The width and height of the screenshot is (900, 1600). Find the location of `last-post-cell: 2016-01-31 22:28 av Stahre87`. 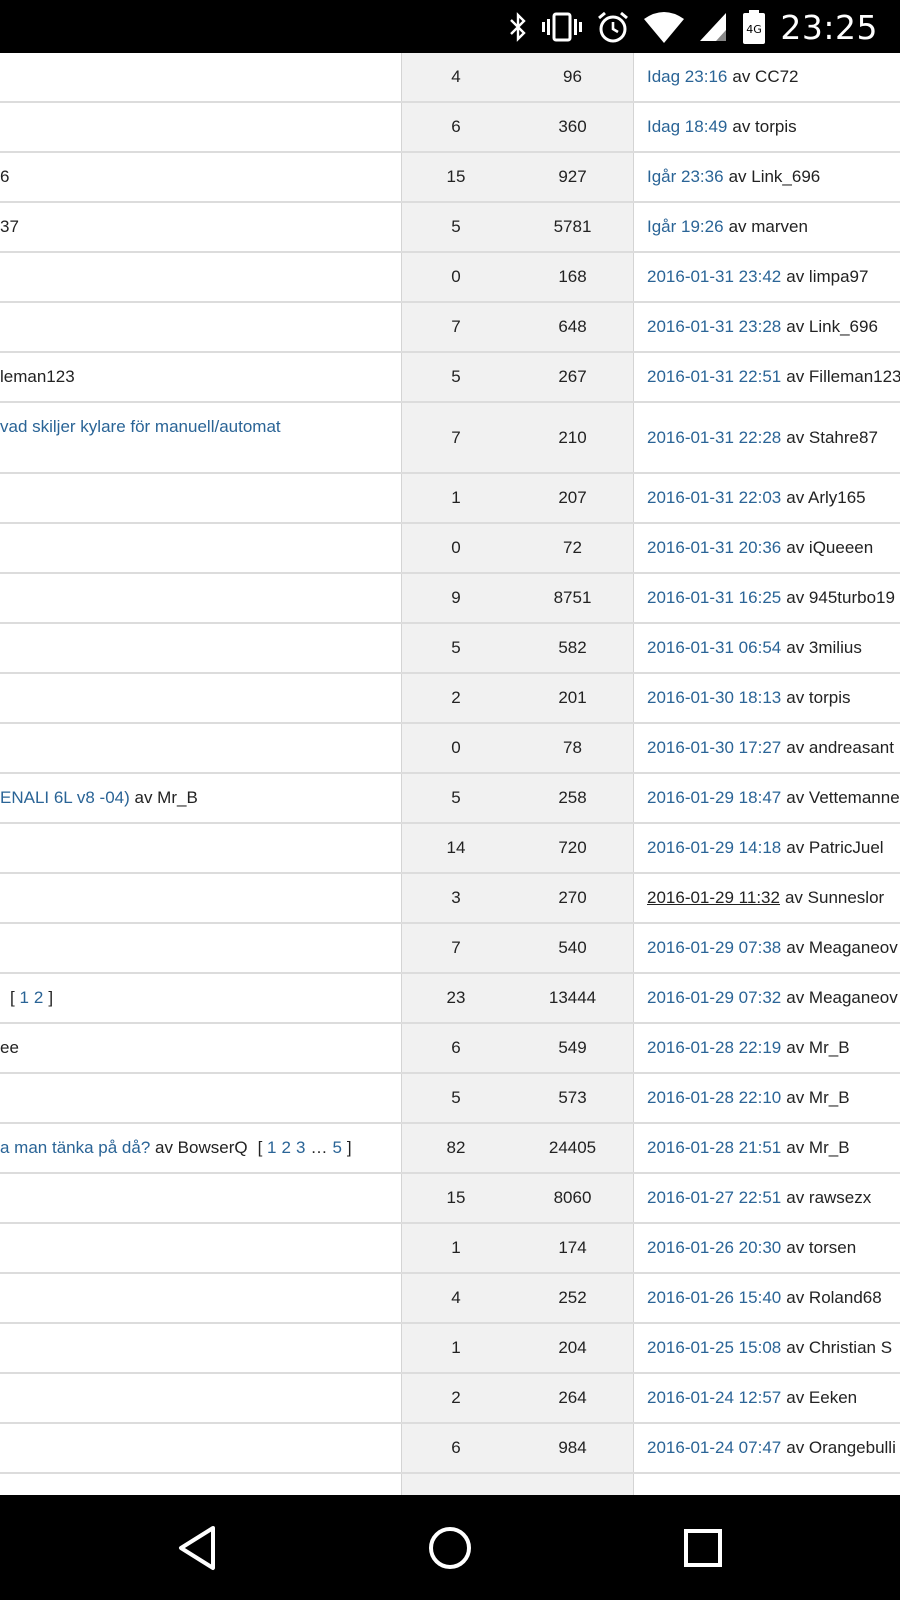

last-post-cell: 2016-01-31 22:28 av Stahre87 is located at coordinates (773, 437).